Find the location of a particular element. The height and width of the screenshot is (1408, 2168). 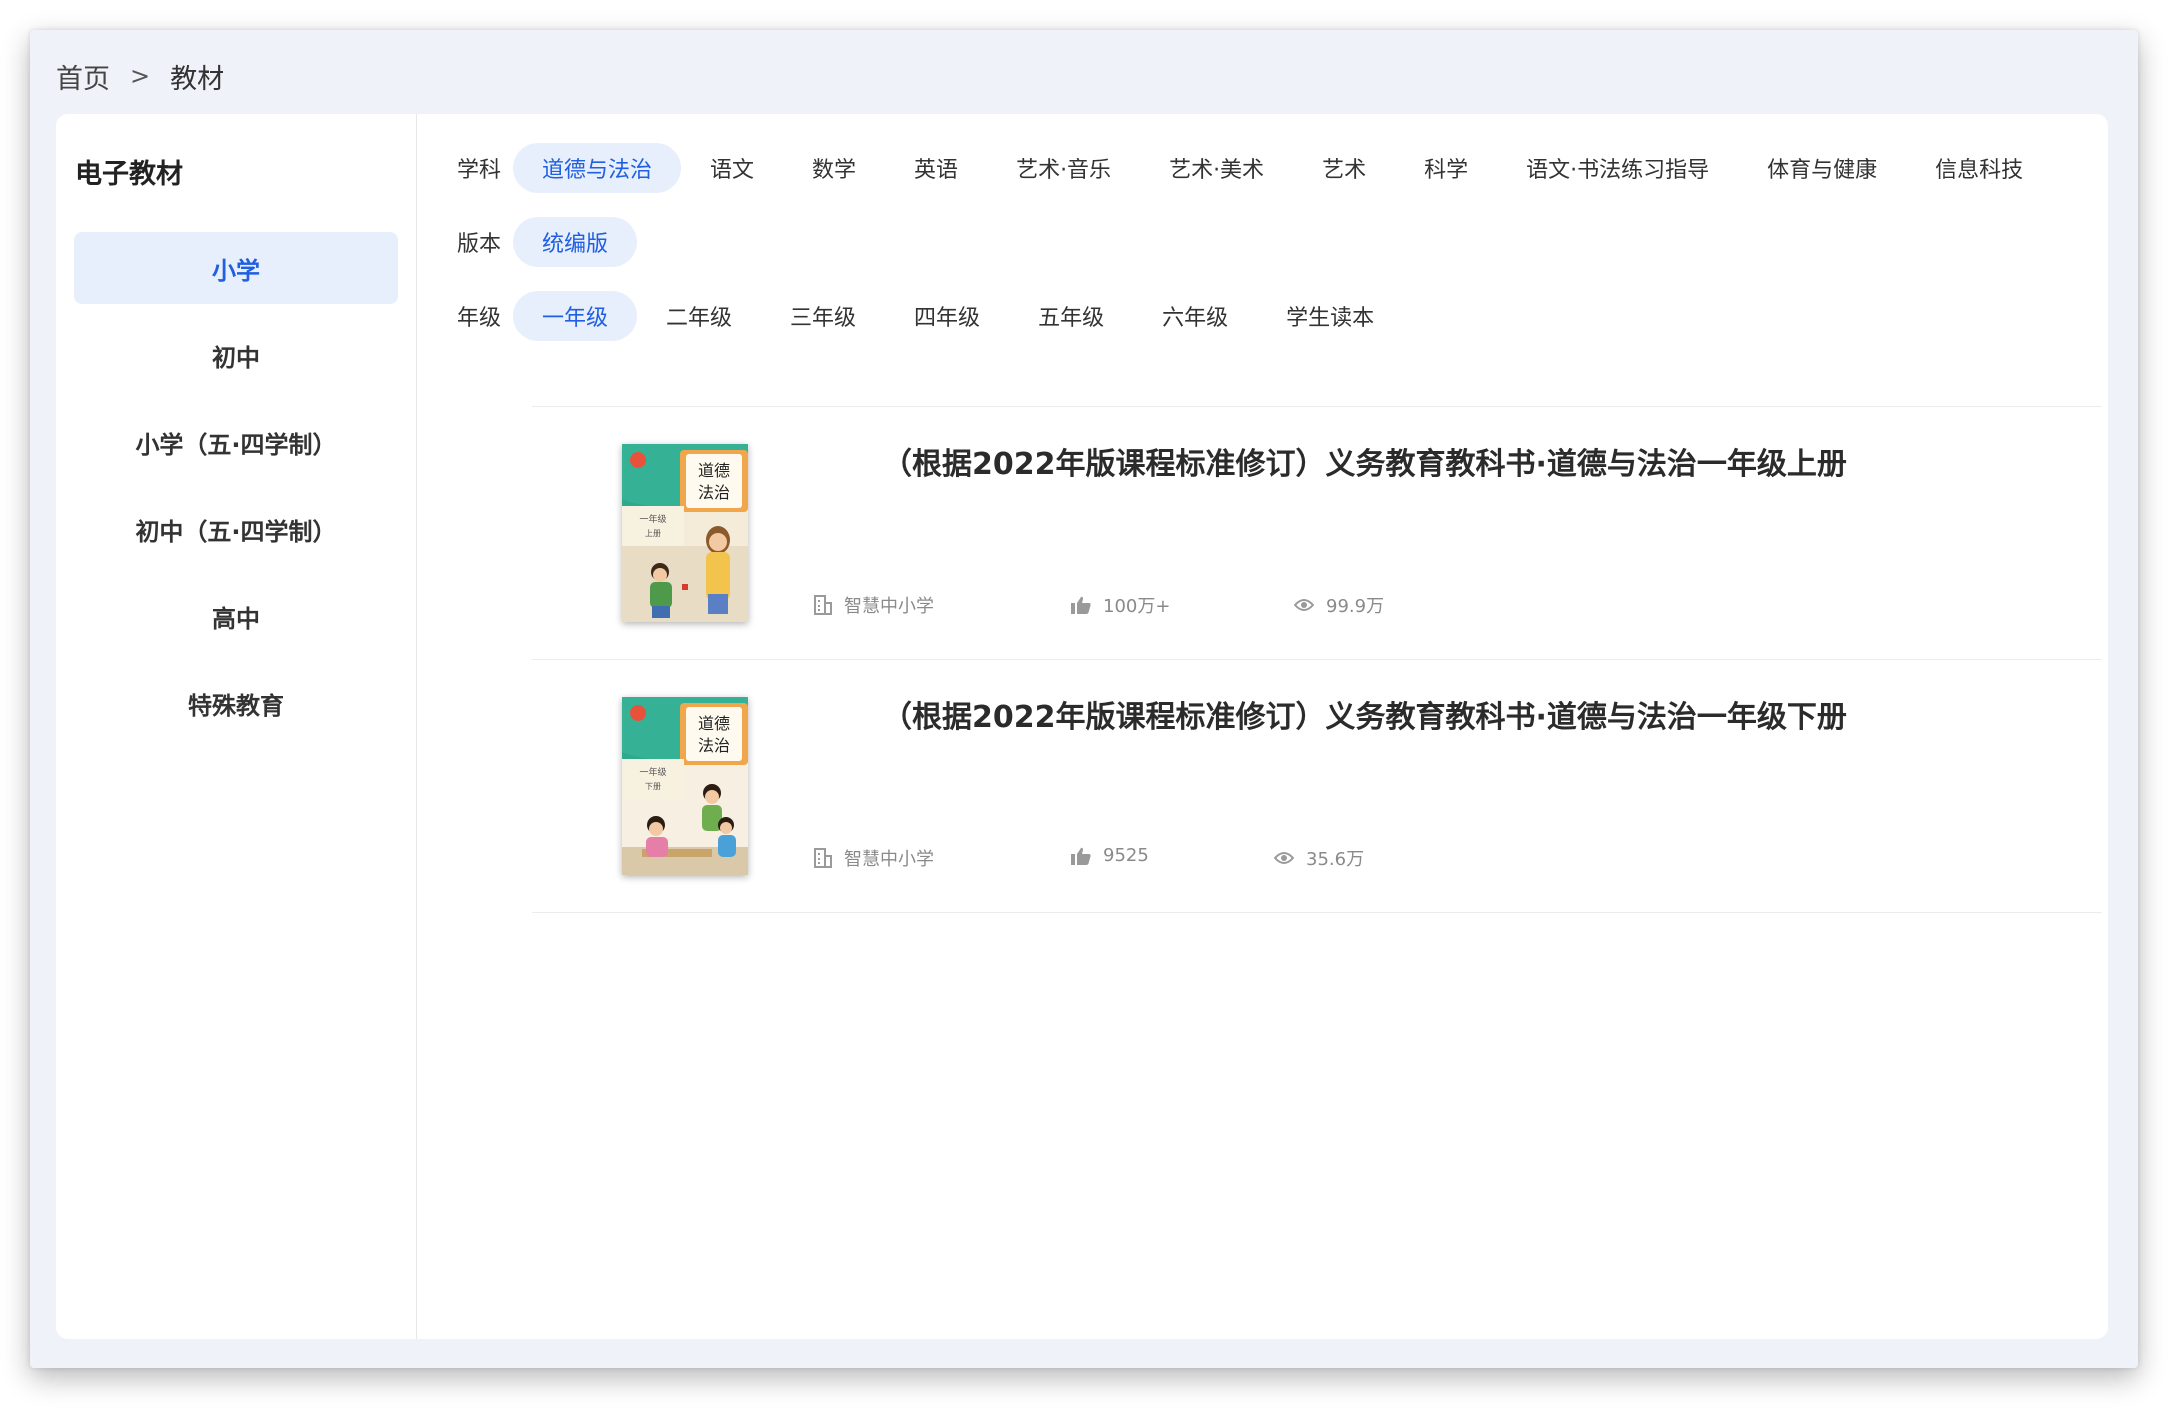

subject-chip: 艺术·音乐 is located at coordinates (1063, 168).